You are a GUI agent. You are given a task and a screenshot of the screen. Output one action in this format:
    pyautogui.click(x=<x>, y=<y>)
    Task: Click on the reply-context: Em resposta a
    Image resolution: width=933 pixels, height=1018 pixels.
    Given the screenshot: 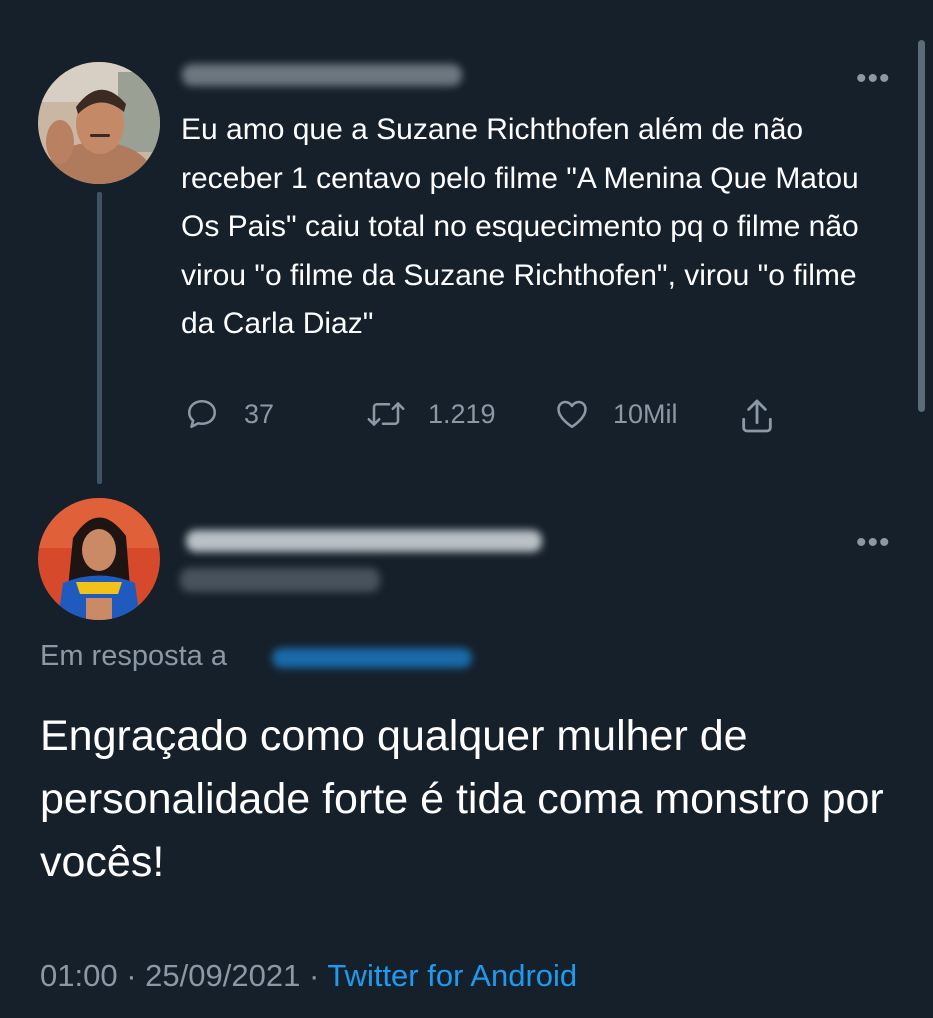 What is the action you would take?
    pyautogui.click(x=133, y=656)
    